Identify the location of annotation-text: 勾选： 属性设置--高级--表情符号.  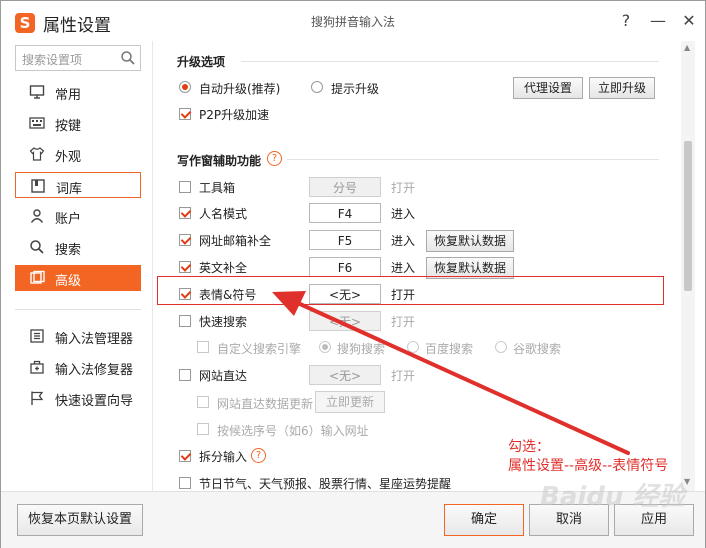
(588, 457).